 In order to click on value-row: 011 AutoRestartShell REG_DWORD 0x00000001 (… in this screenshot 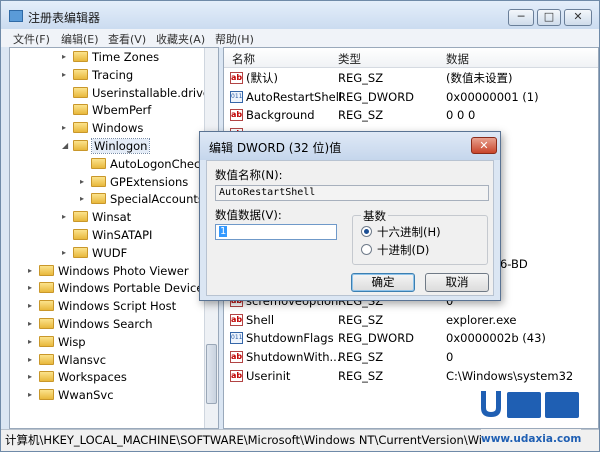, I will do `click(411, 97)`.